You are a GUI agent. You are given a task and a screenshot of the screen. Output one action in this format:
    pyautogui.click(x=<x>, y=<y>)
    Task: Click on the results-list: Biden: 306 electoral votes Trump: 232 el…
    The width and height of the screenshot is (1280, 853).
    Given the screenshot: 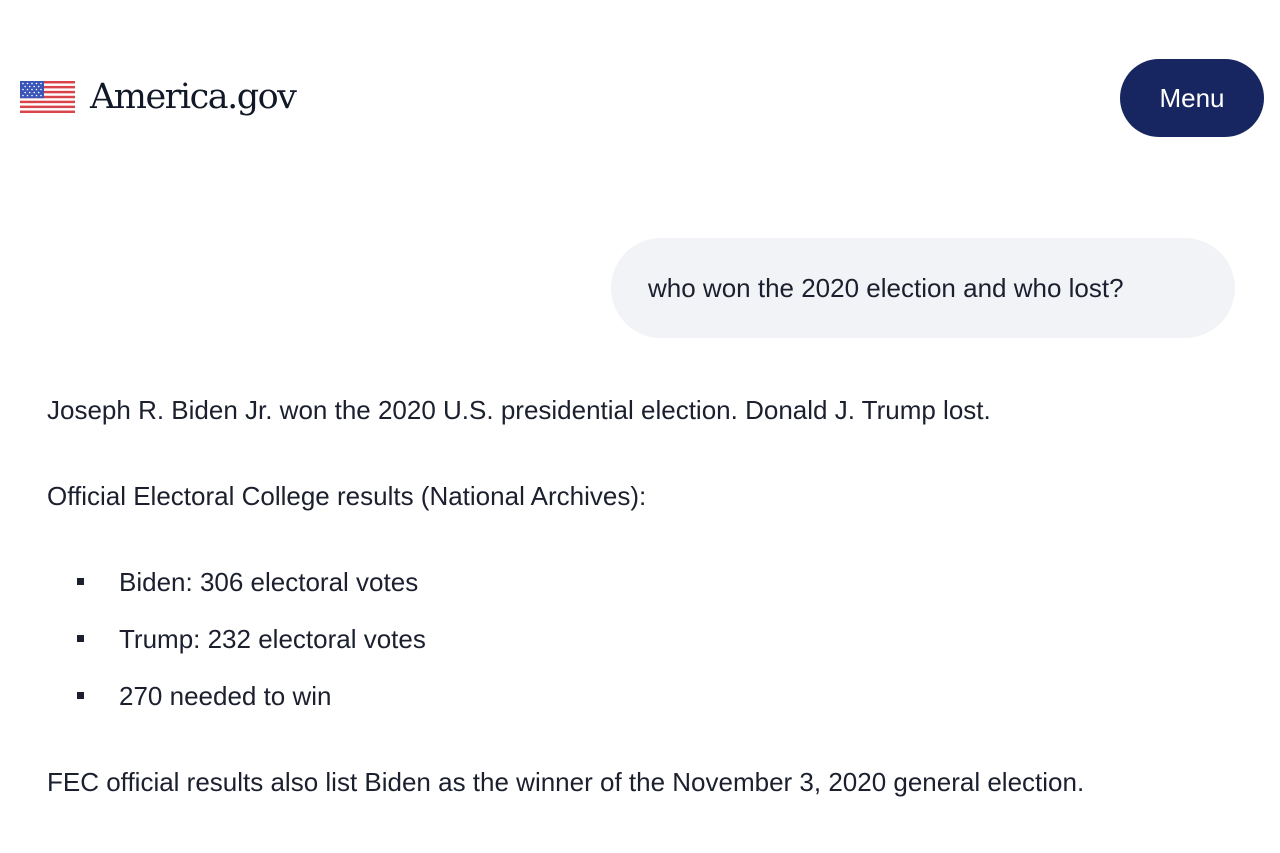 What is the action you would take?
    pyautogui.click(x=236, y=647)
    